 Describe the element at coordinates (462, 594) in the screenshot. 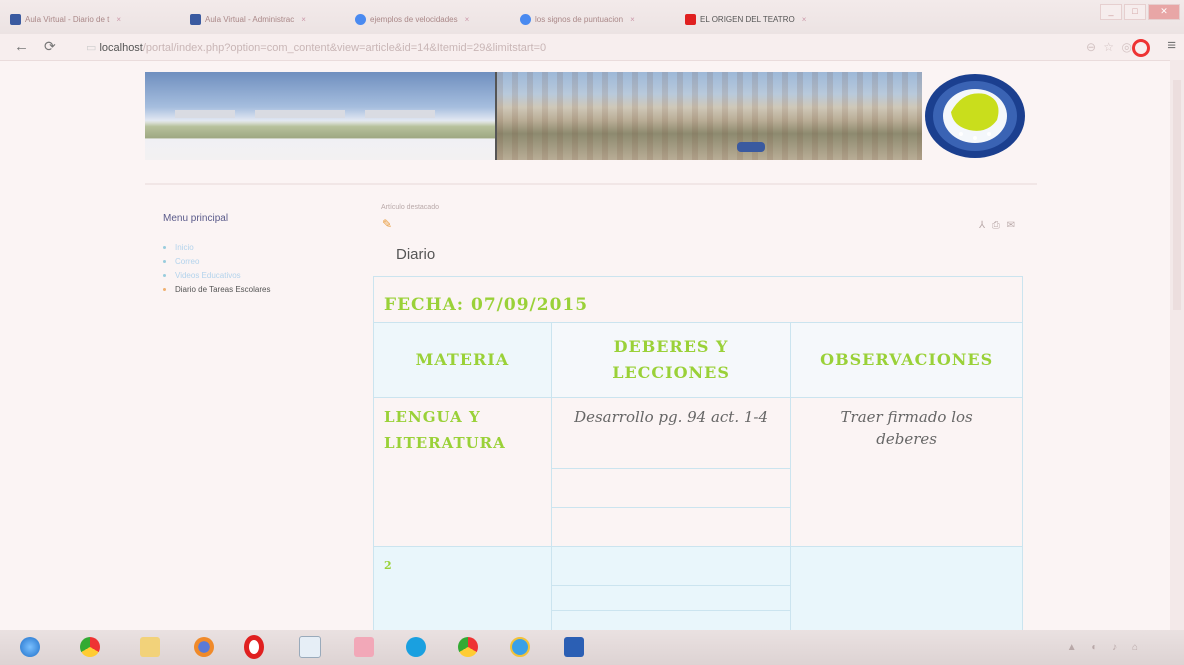

I see `subject-cell: 2` at that location.